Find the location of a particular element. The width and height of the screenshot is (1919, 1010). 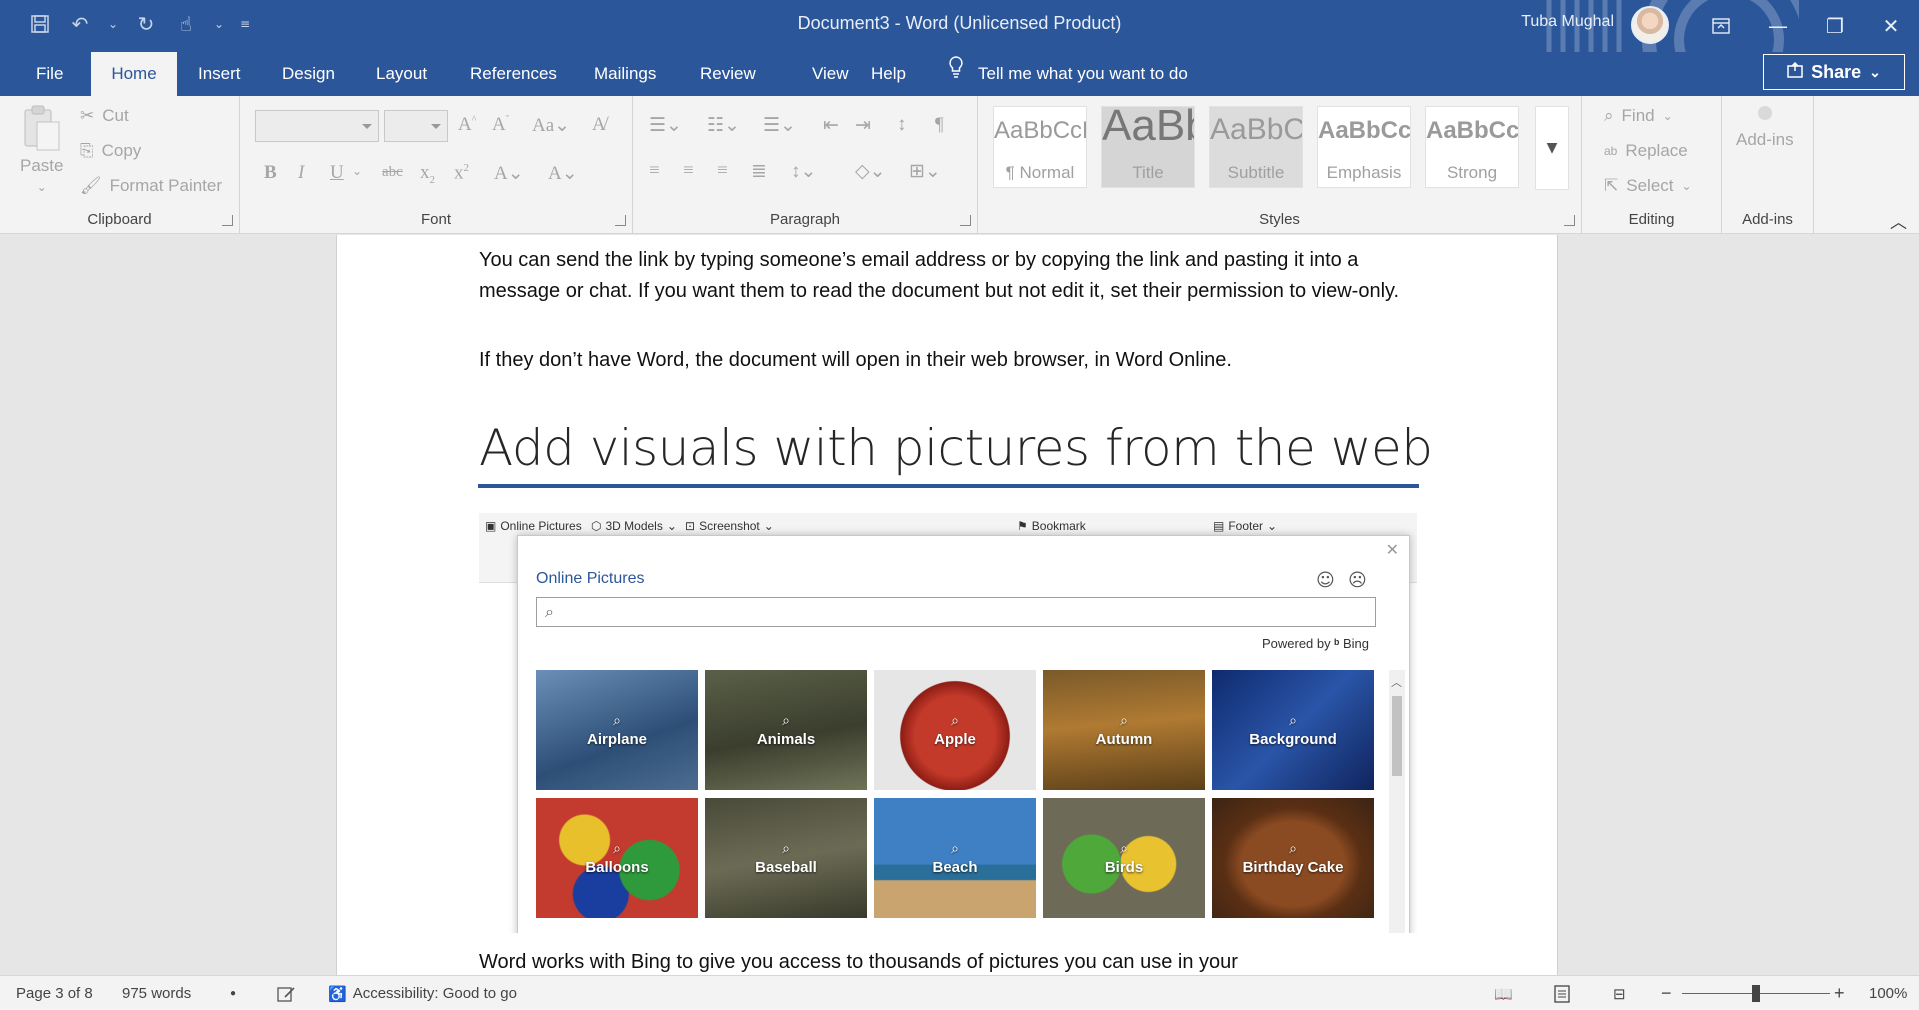

change-case-icon: Aa⌄ is located at coordinates (551, 125).